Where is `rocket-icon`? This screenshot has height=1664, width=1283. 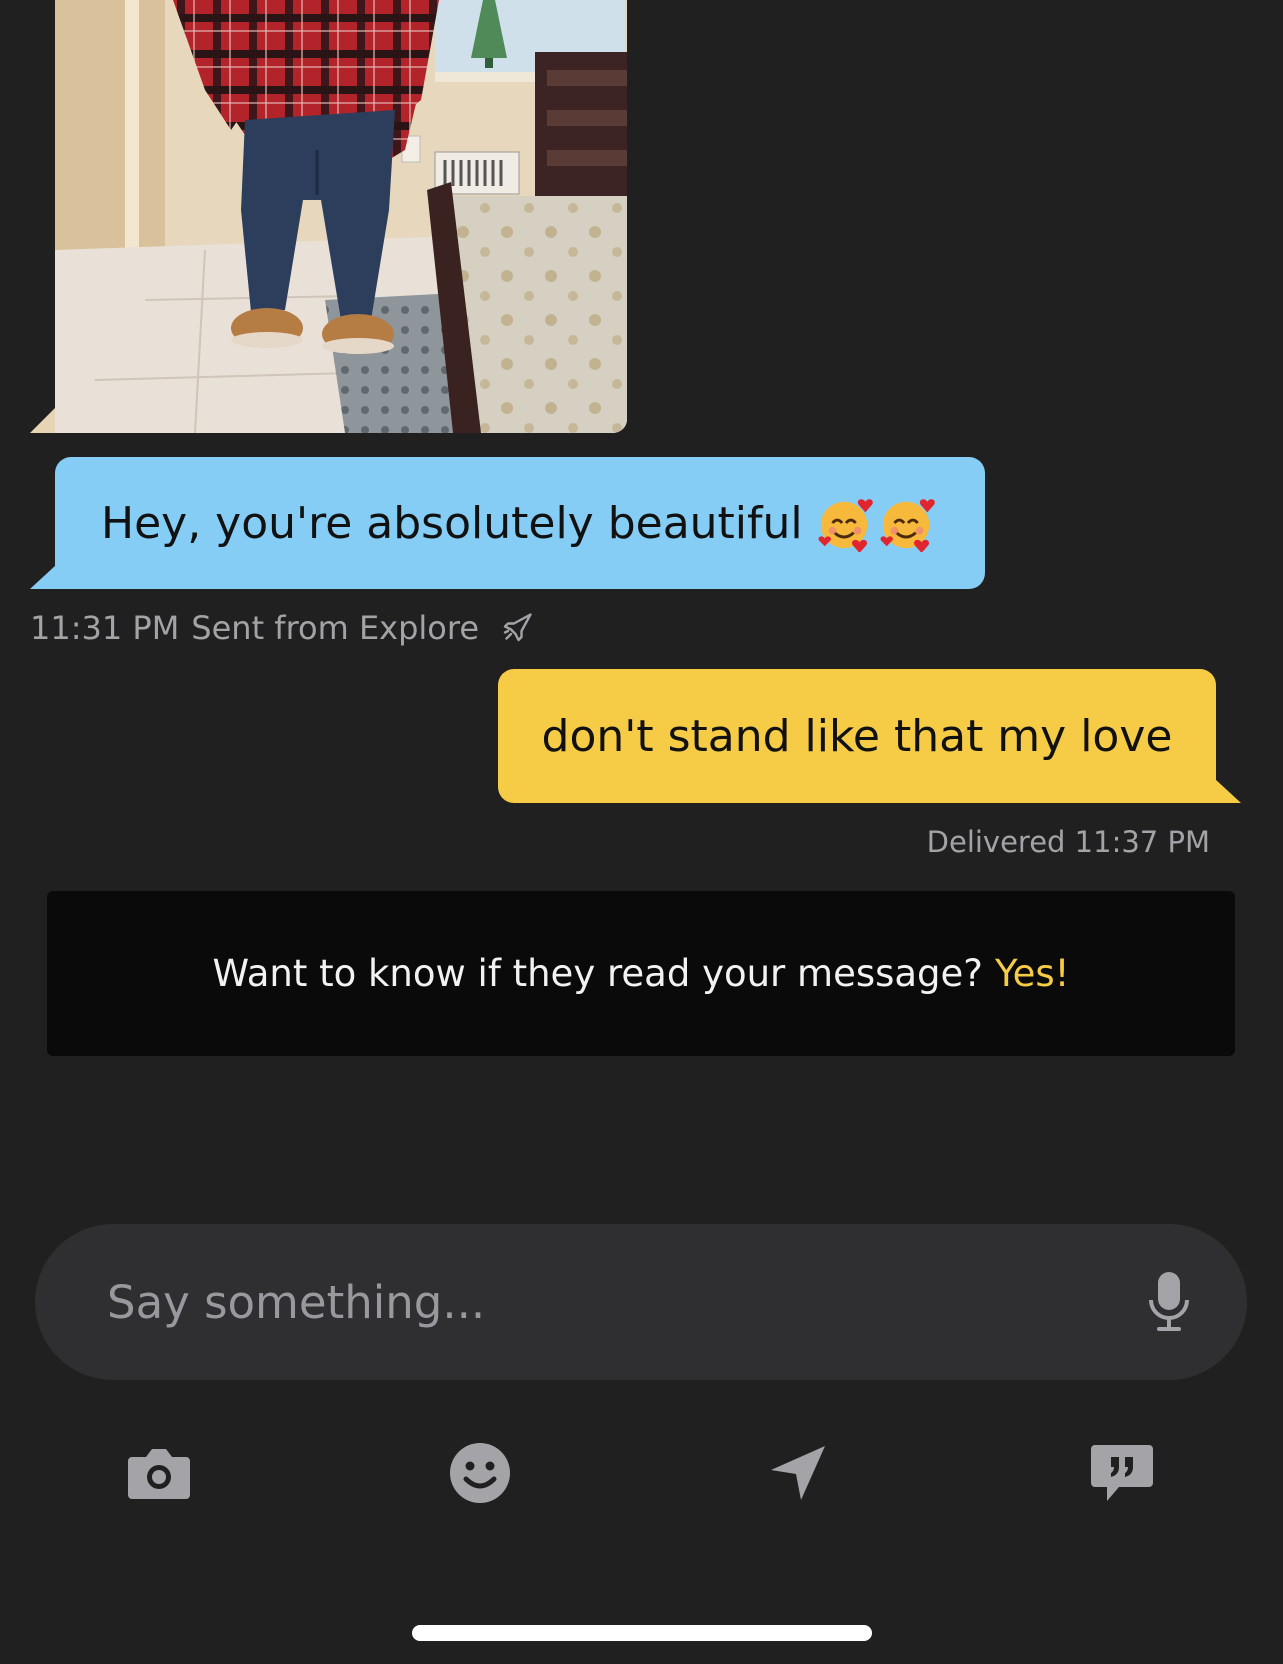 rocket-icon is located at coordinates (517, 628).